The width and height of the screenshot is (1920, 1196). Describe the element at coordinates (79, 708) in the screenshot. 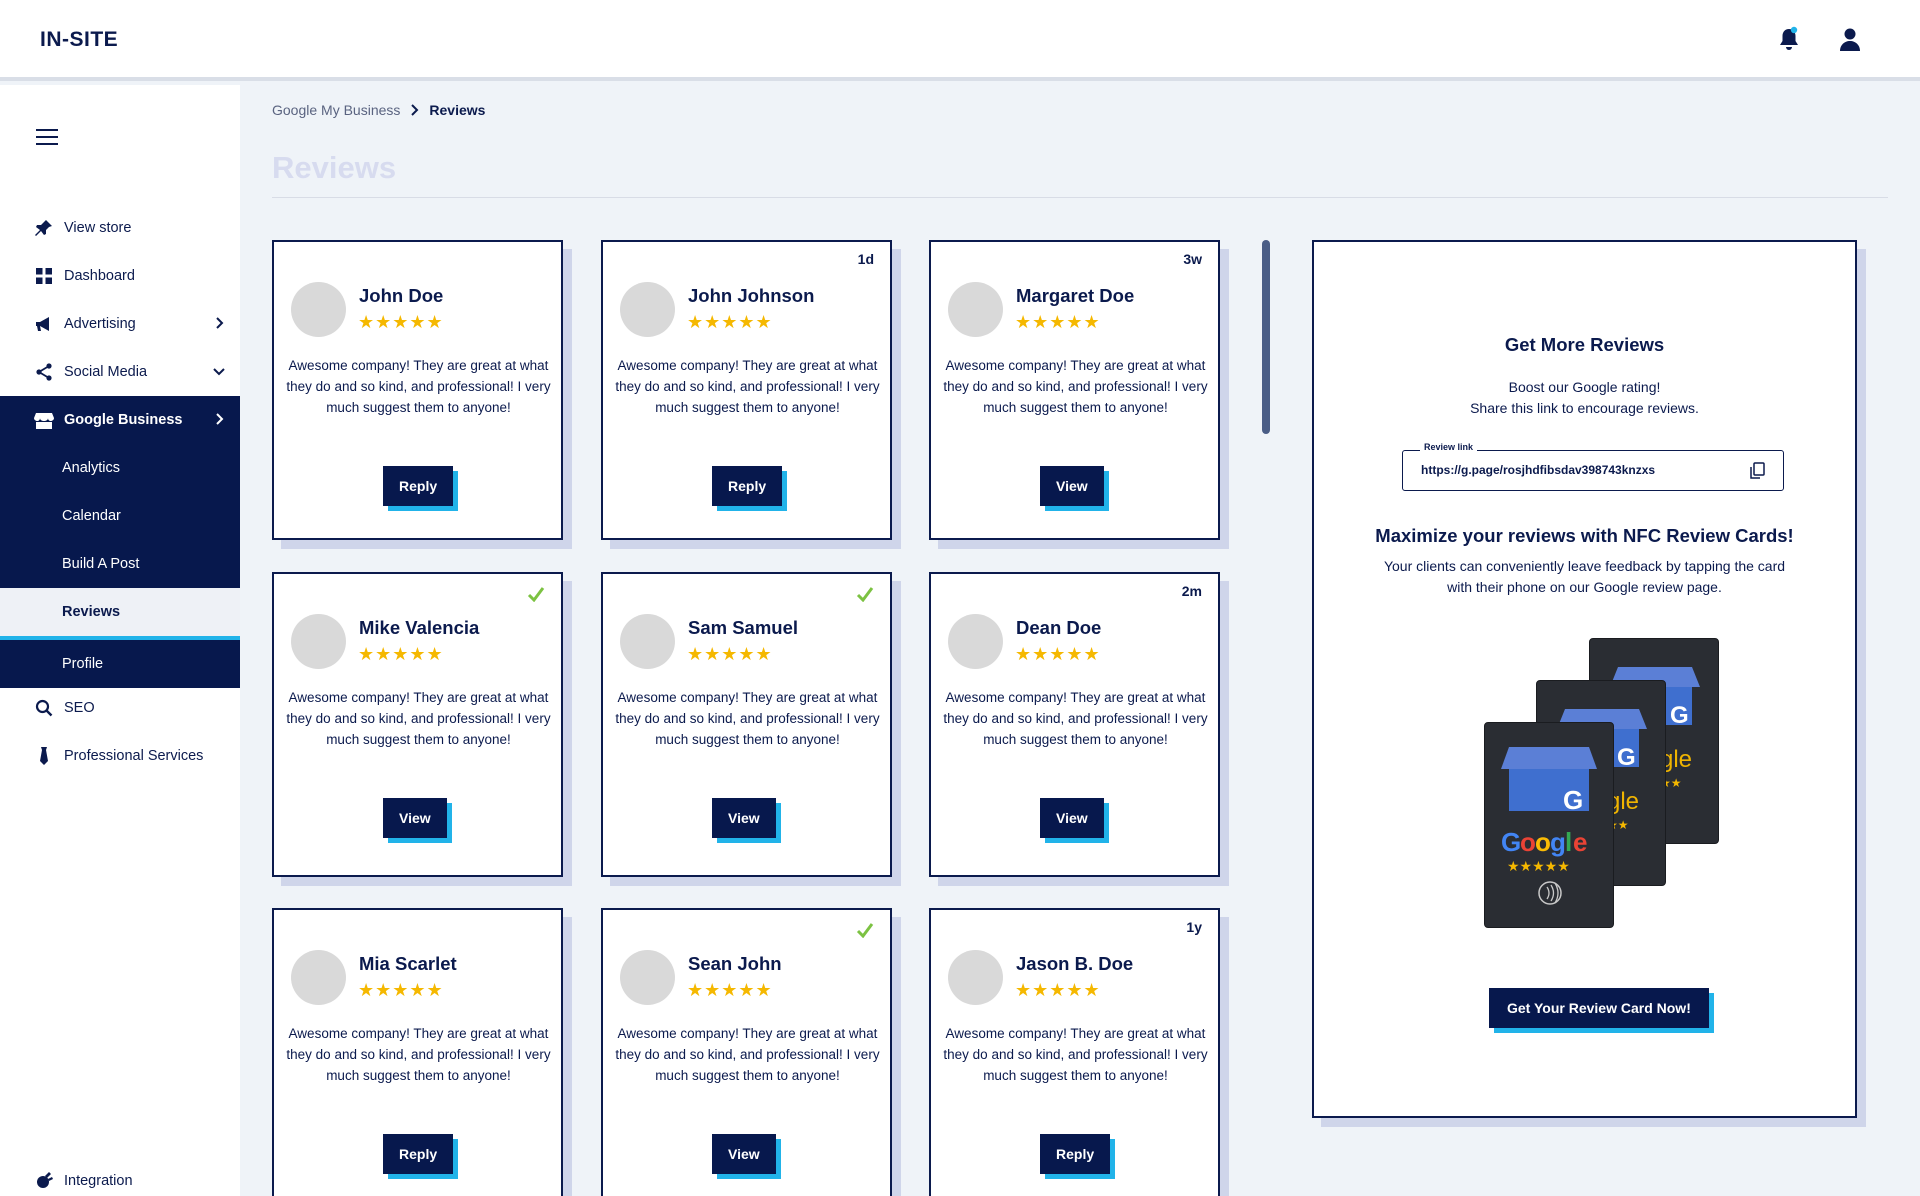

I see `sidebar-item-label: SEO` at that location.